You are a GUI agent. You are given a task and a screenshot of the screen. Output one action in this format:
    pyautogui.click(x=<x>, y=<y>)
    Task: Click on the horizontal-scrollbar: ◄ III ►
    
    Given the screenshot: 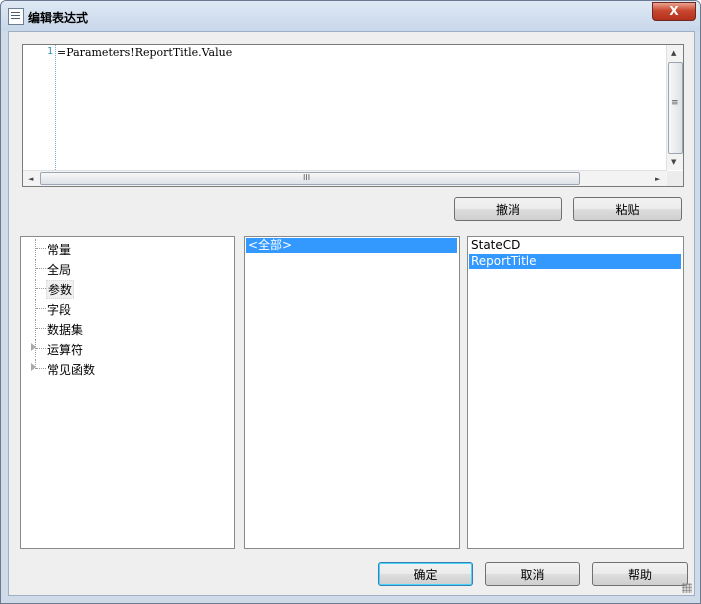 What is the action you would take?
    pyautogui.click(x=345, y=178)
    